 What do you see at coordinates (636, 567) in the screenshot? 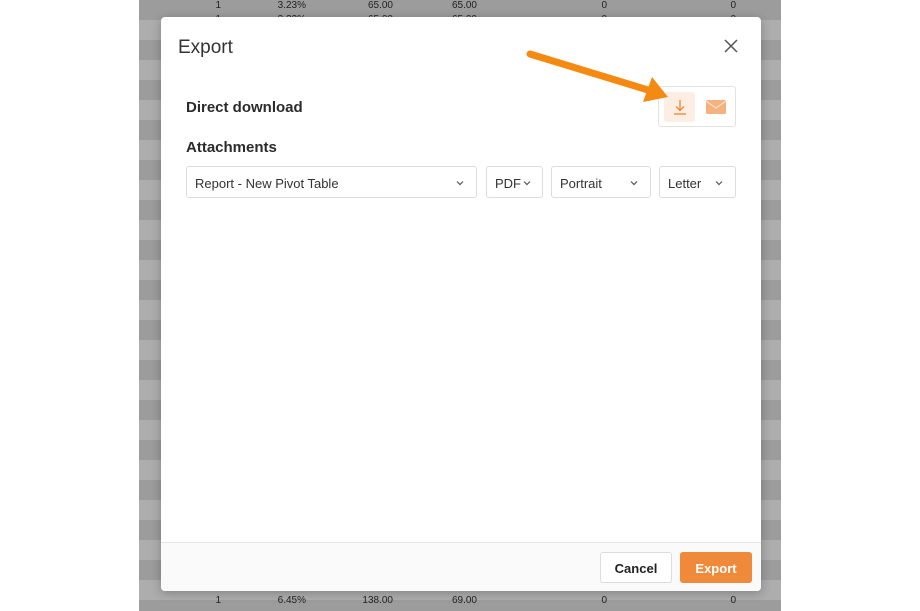
I see `cancel-button: Cancel` at bounding box center [636, 567].